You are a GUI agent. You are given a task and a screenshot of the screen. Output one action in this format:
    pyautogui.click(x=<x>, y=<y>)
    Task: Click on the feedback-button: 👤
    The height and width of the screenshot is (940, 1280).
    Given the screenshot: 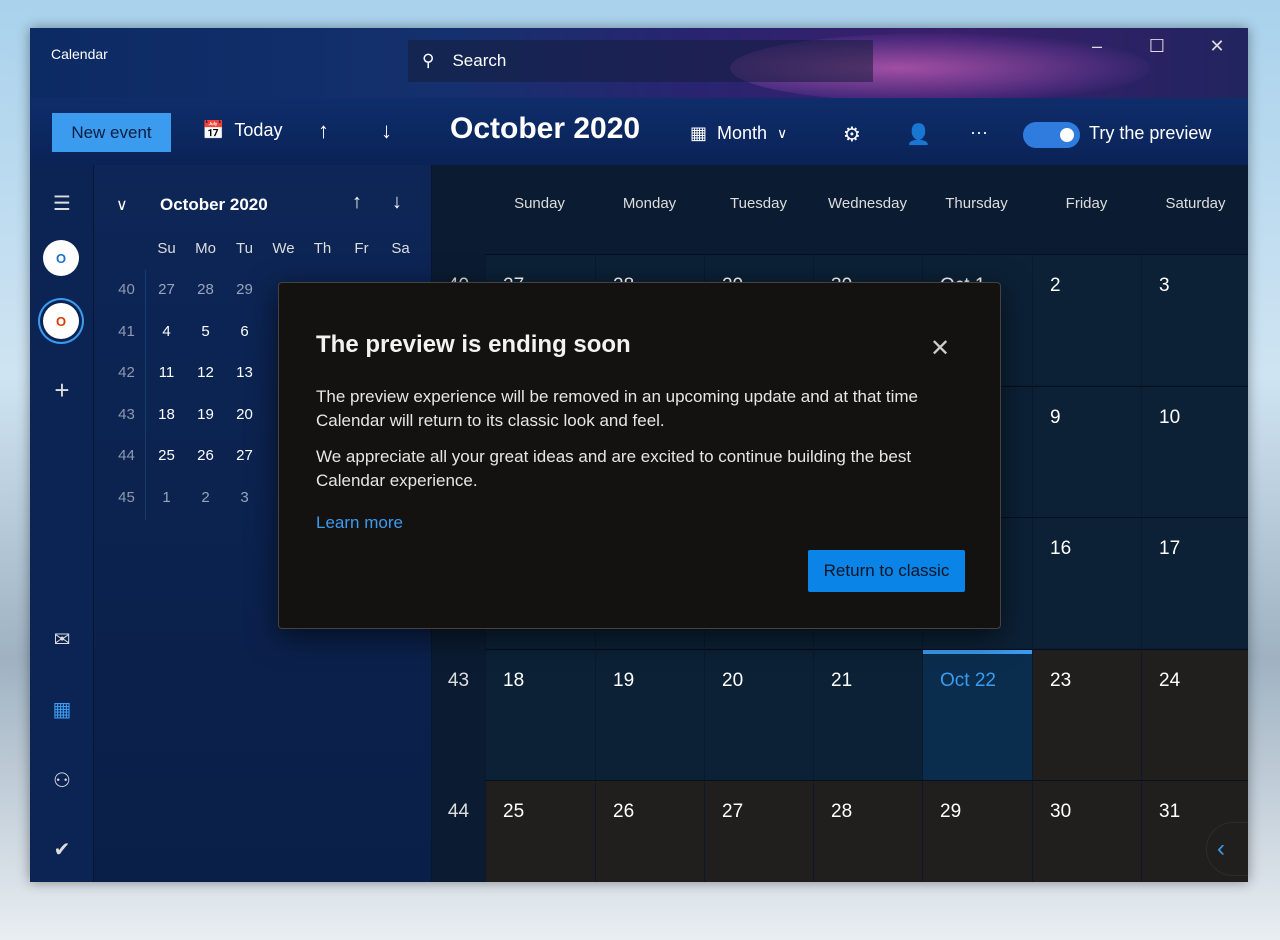 What is the action you would take?
    pyautogui.click(x=918, y=134)
    